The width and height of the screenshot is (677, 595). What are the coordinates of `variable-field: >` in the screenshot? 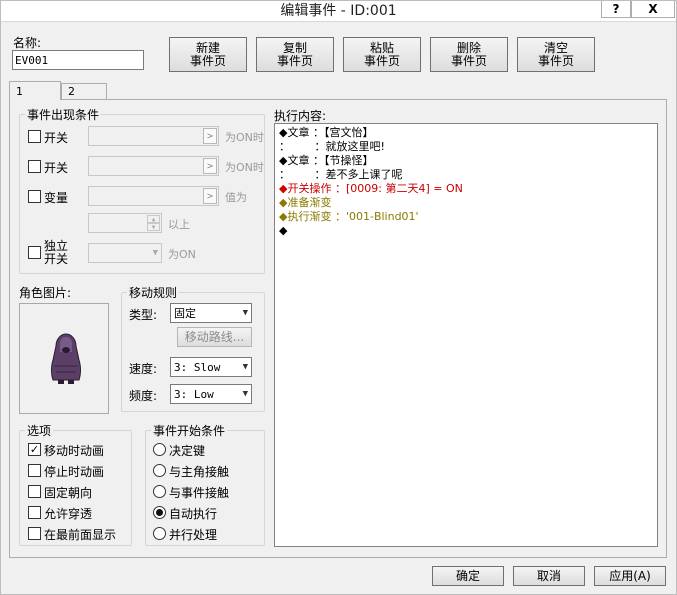 It's located at (153, 196).